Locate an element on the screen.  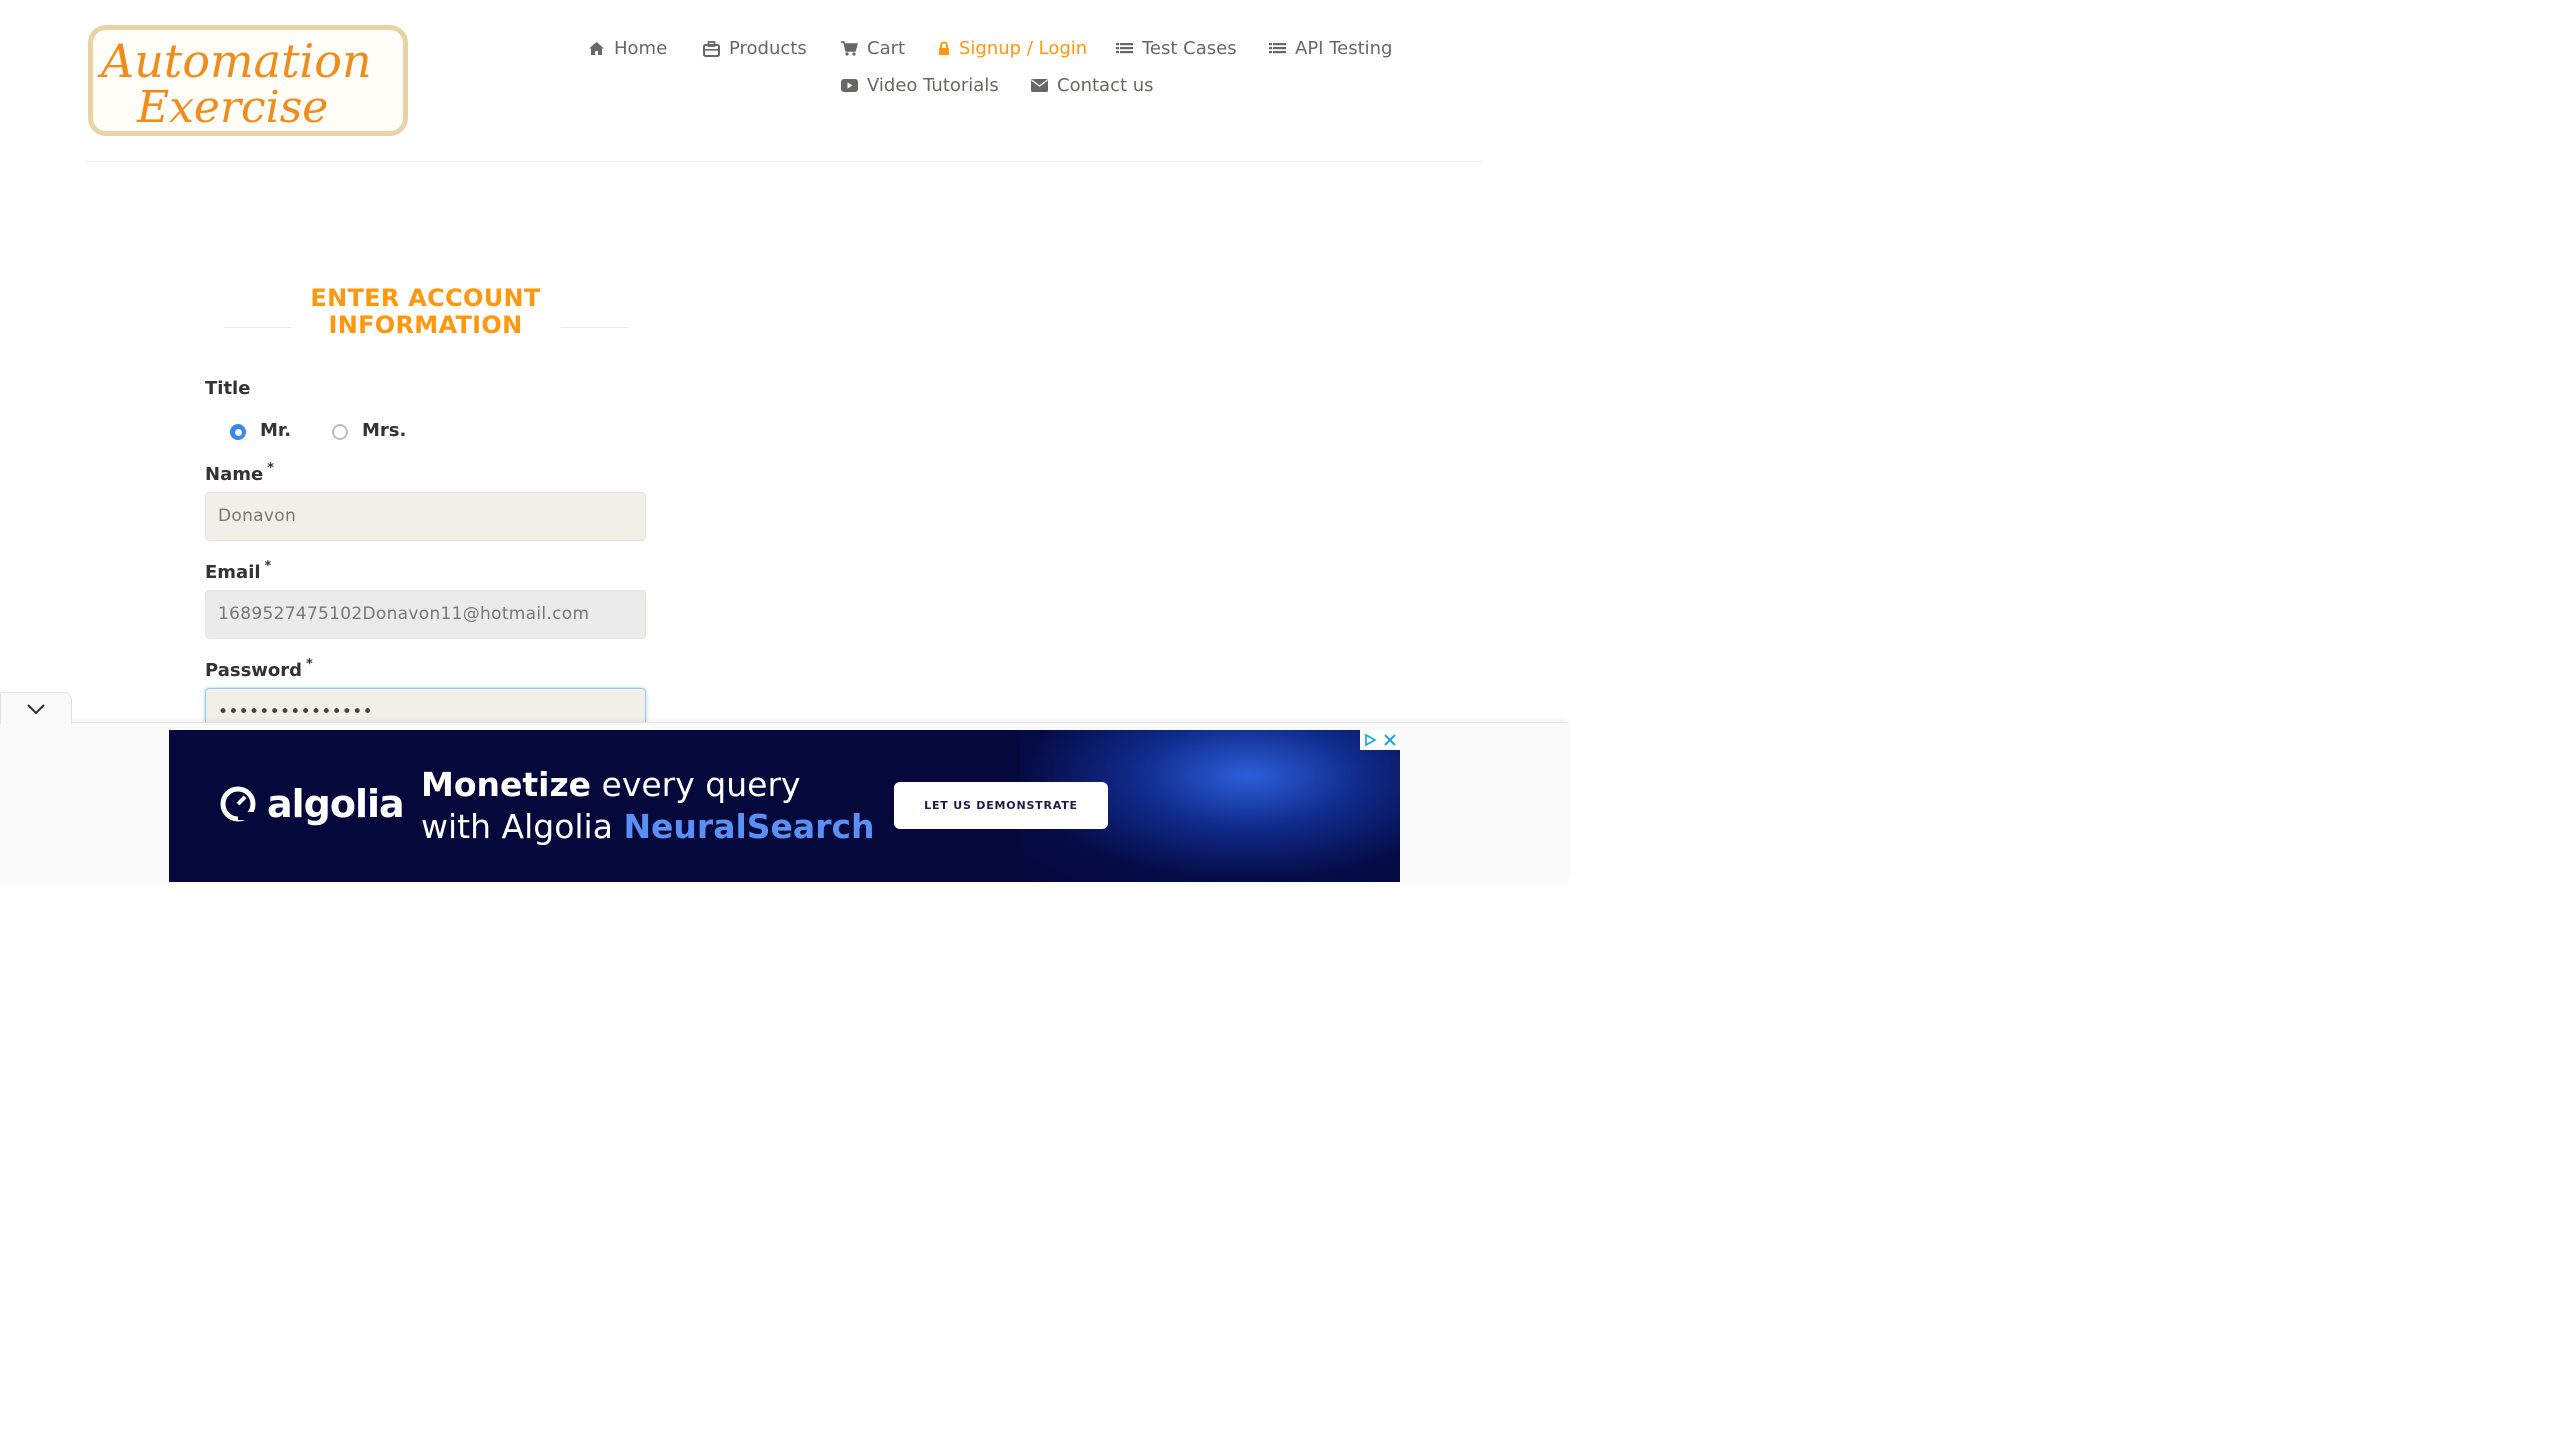
nav-home: Home is located at coordinates (627, 48).